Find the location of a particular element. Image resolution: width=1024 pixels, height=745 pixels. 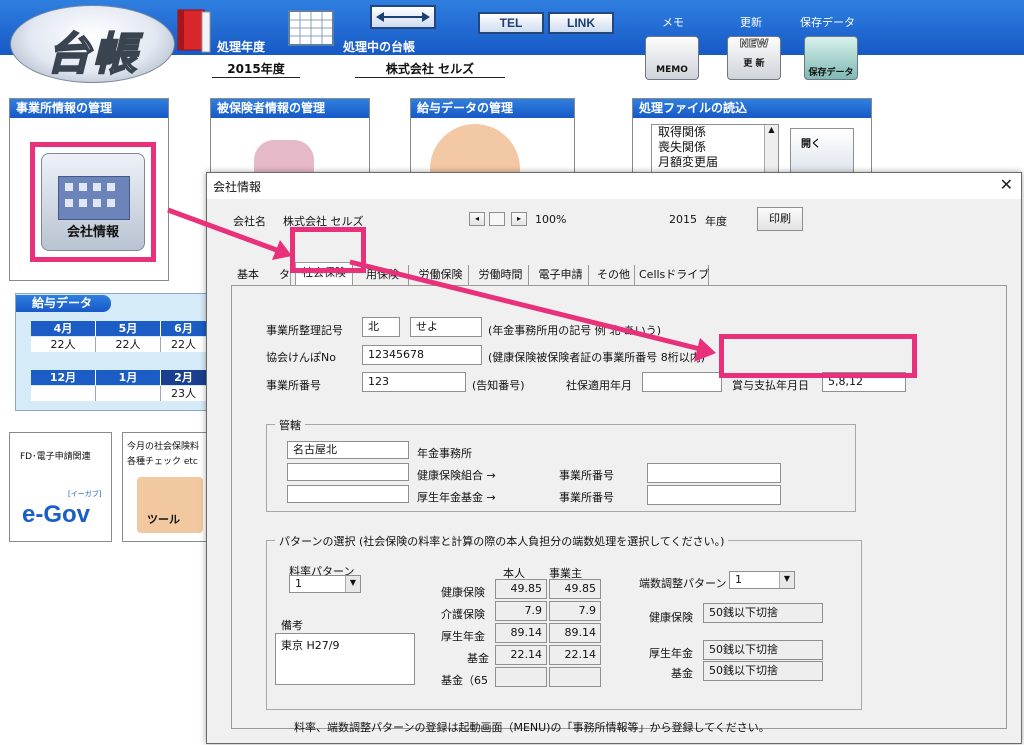

highlight-social-insurance-tab is located at coordinates (328, 250).